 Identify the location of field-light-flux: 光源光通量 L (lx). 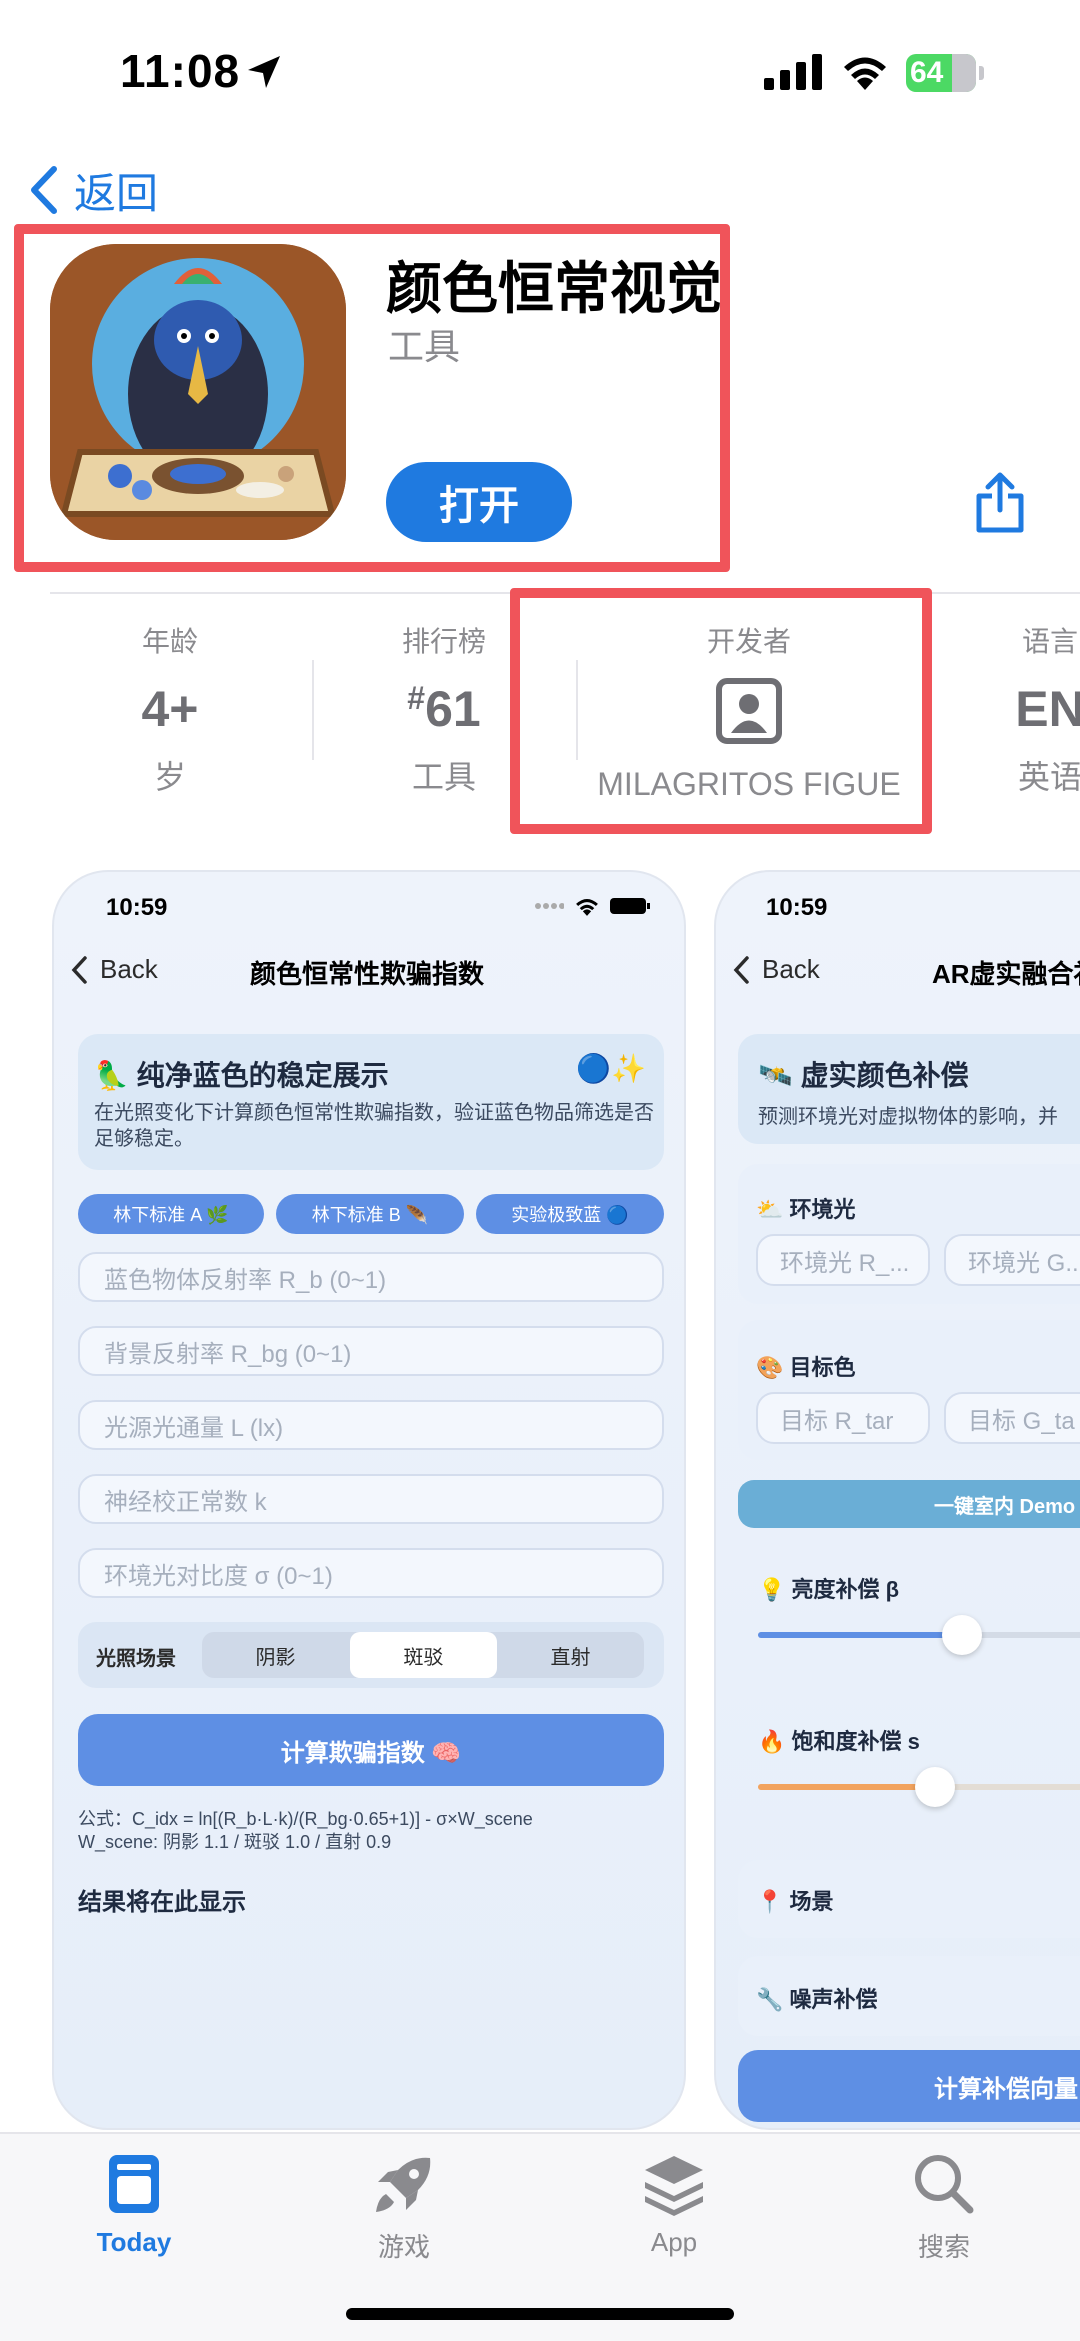
(371, 1425).